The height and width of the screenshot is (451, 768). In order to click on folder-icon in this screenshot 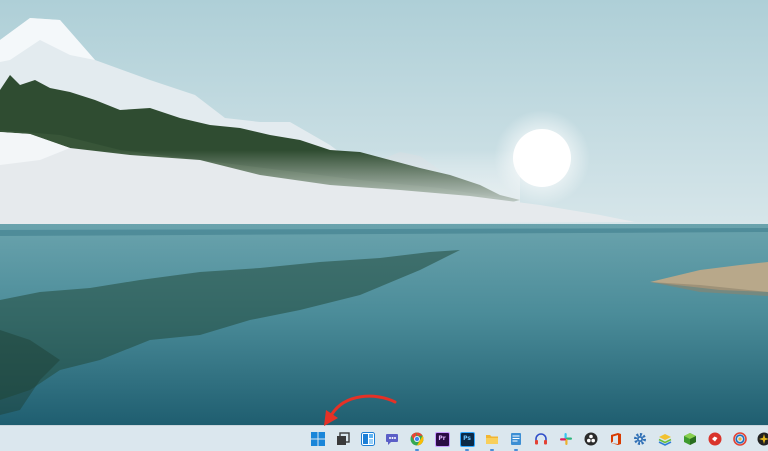, I will do `click(492, 439)`.